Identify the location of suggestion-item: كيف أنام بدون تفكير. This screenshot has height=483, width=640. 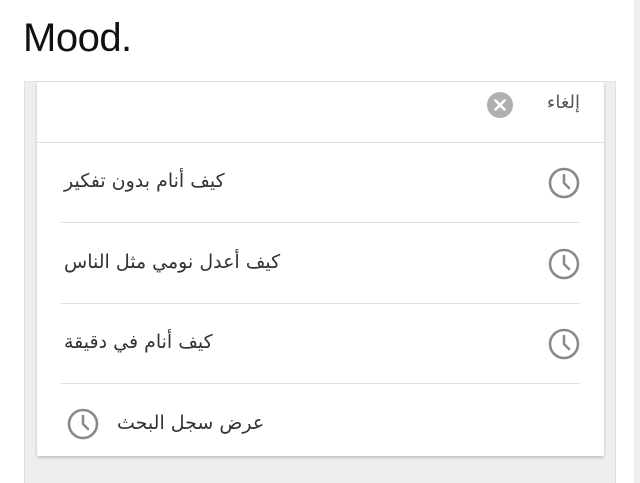
(320, 182).